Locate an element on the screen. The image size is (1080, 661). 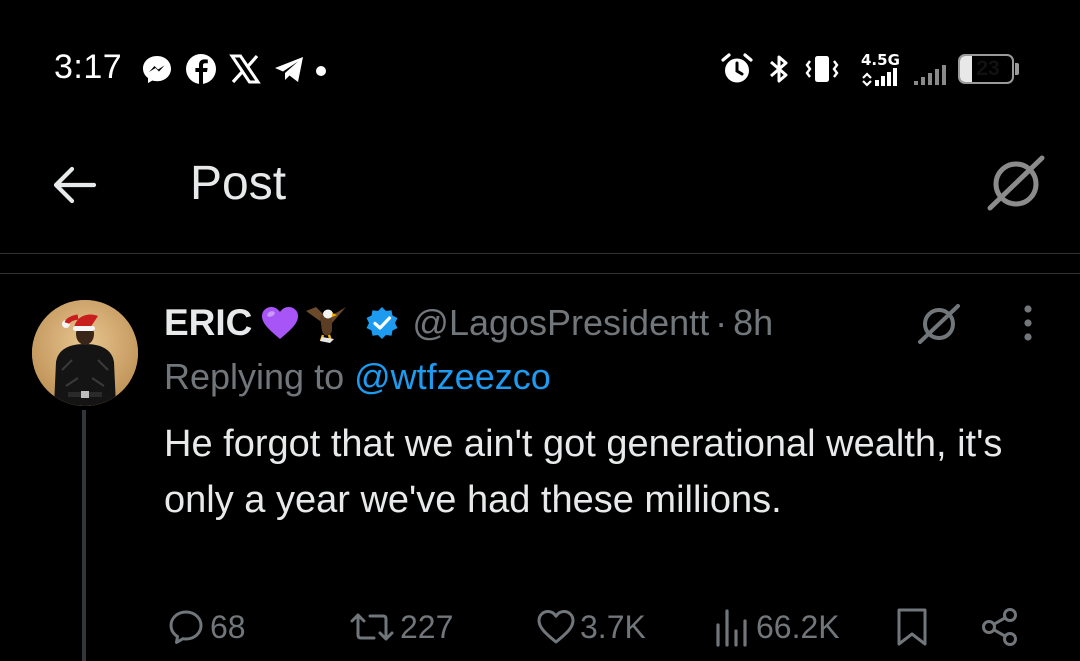
thread-divider is located at coordinates (540, 273).